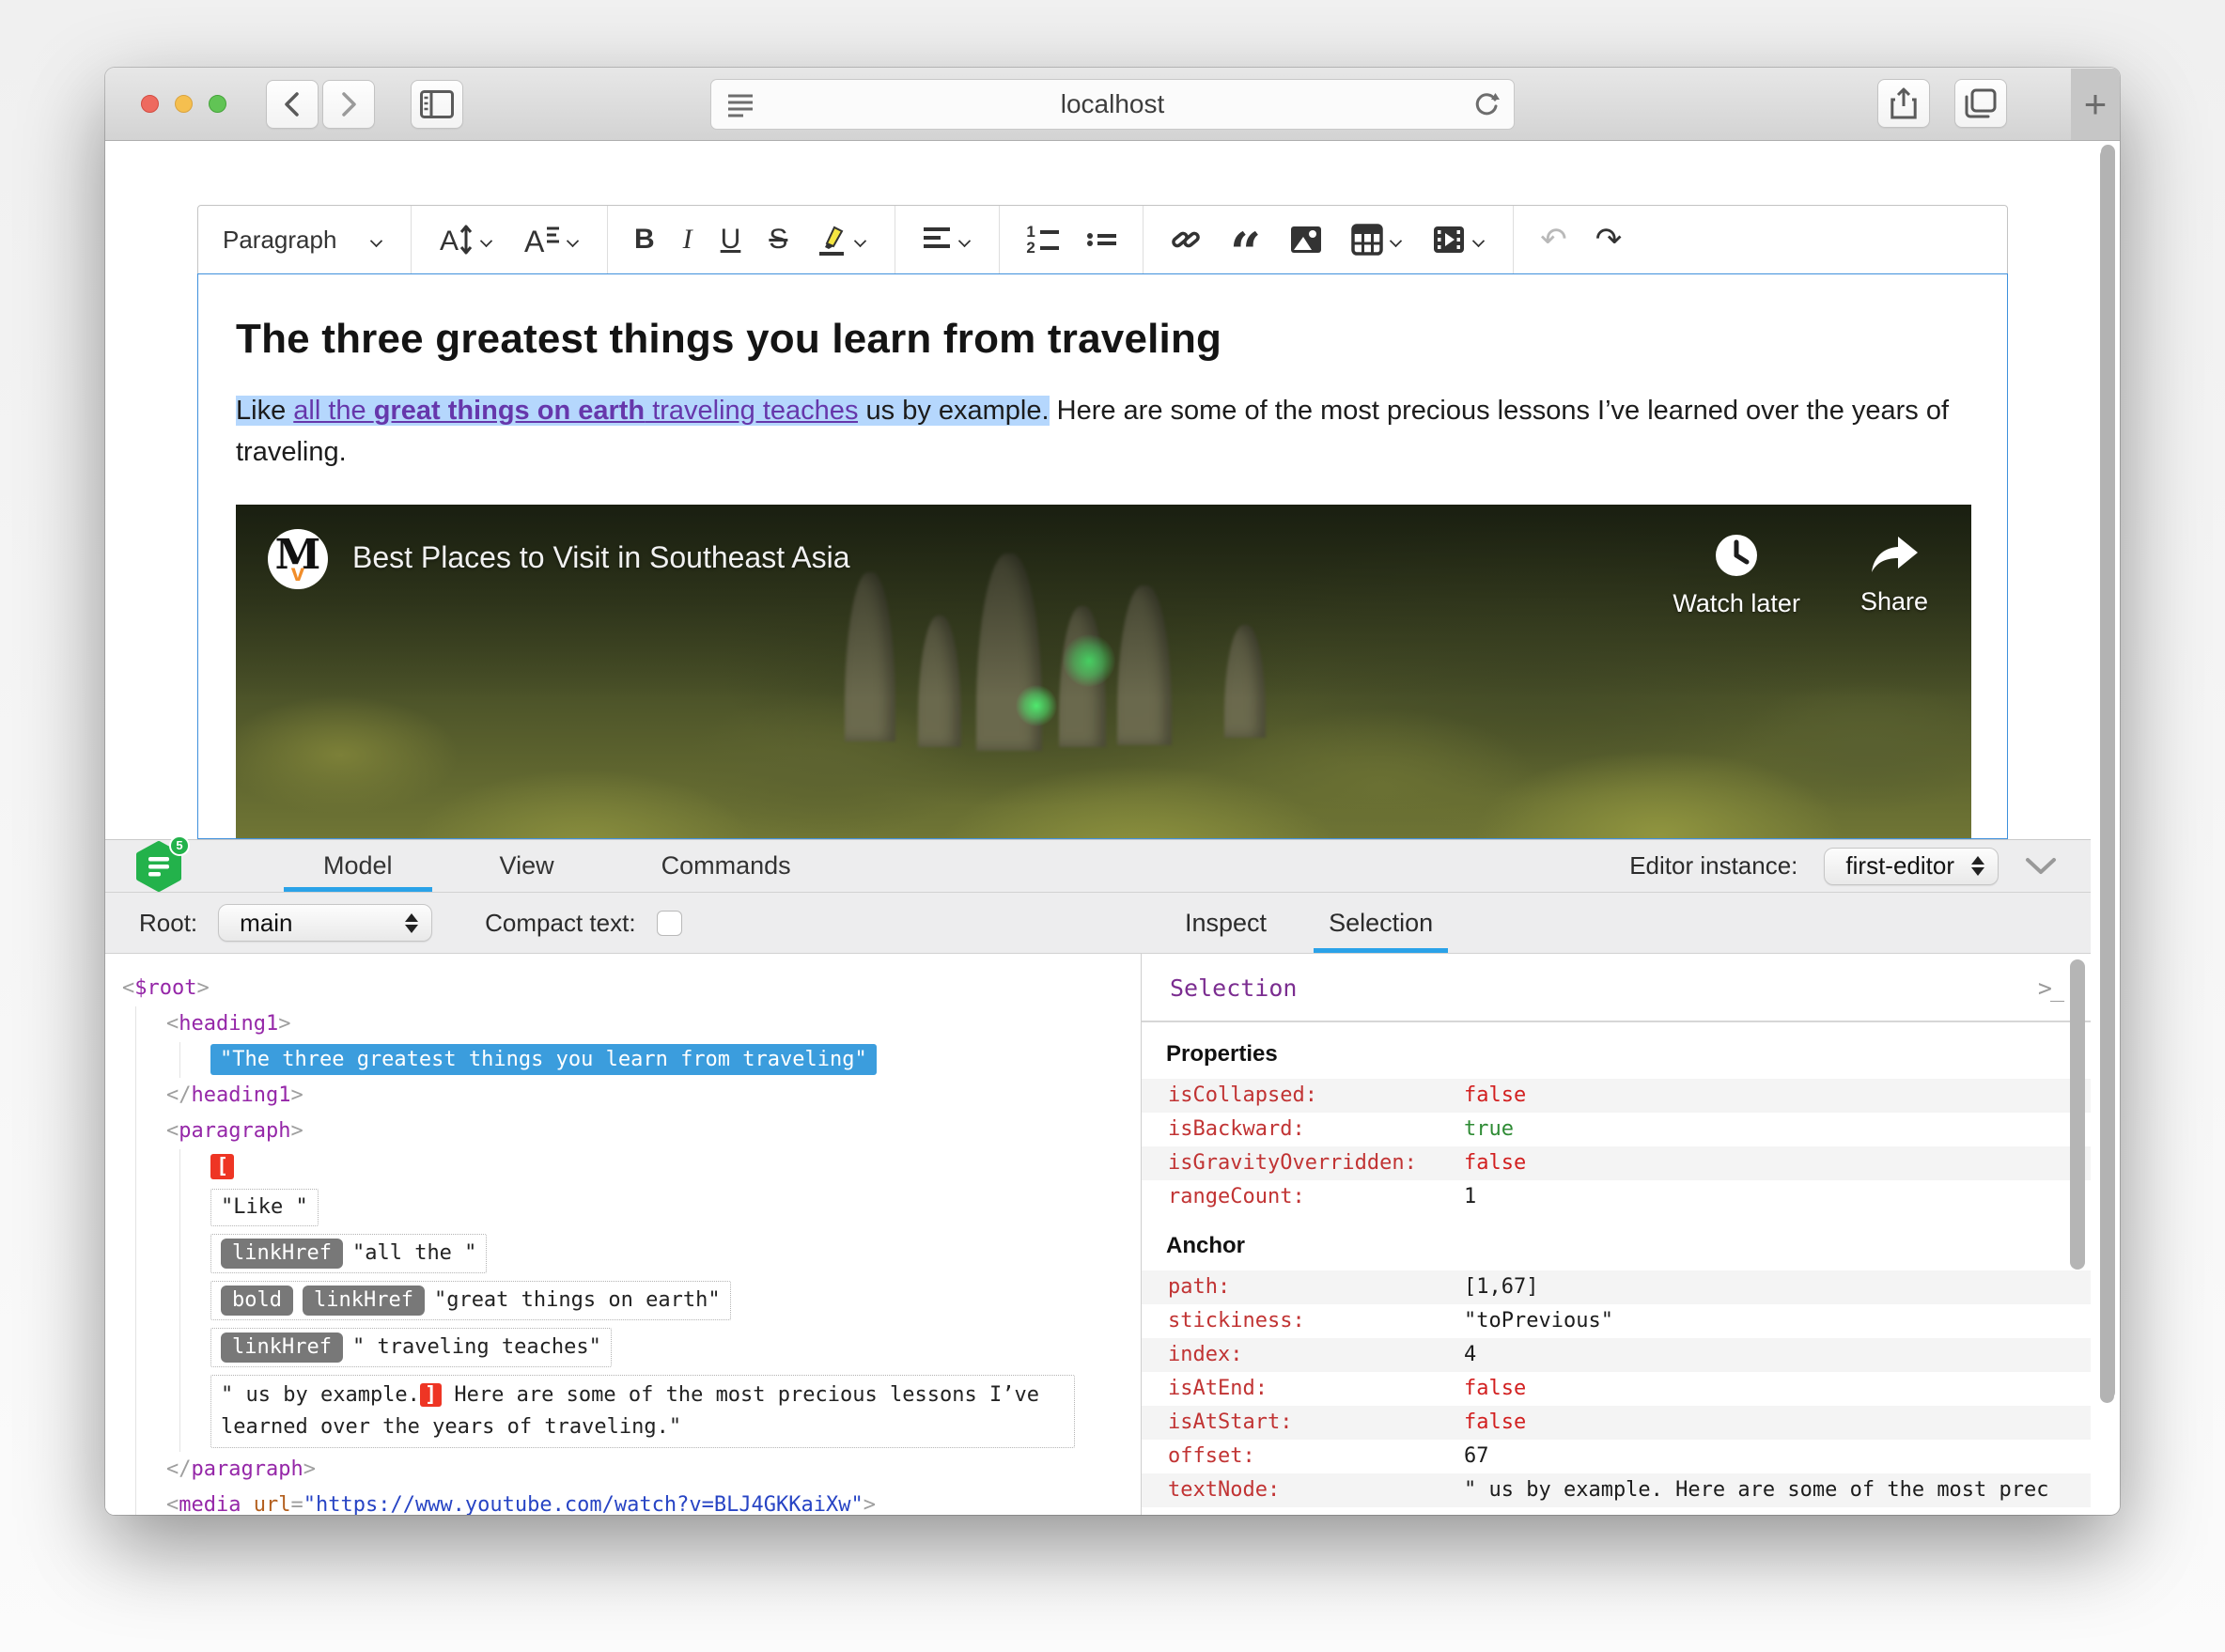 Image resolution: width=2225 pixels, height=1652 pixels. Describe the element at coordinates (1617, 1511) in the screenshot. I see `section-title: Focus` at that location.